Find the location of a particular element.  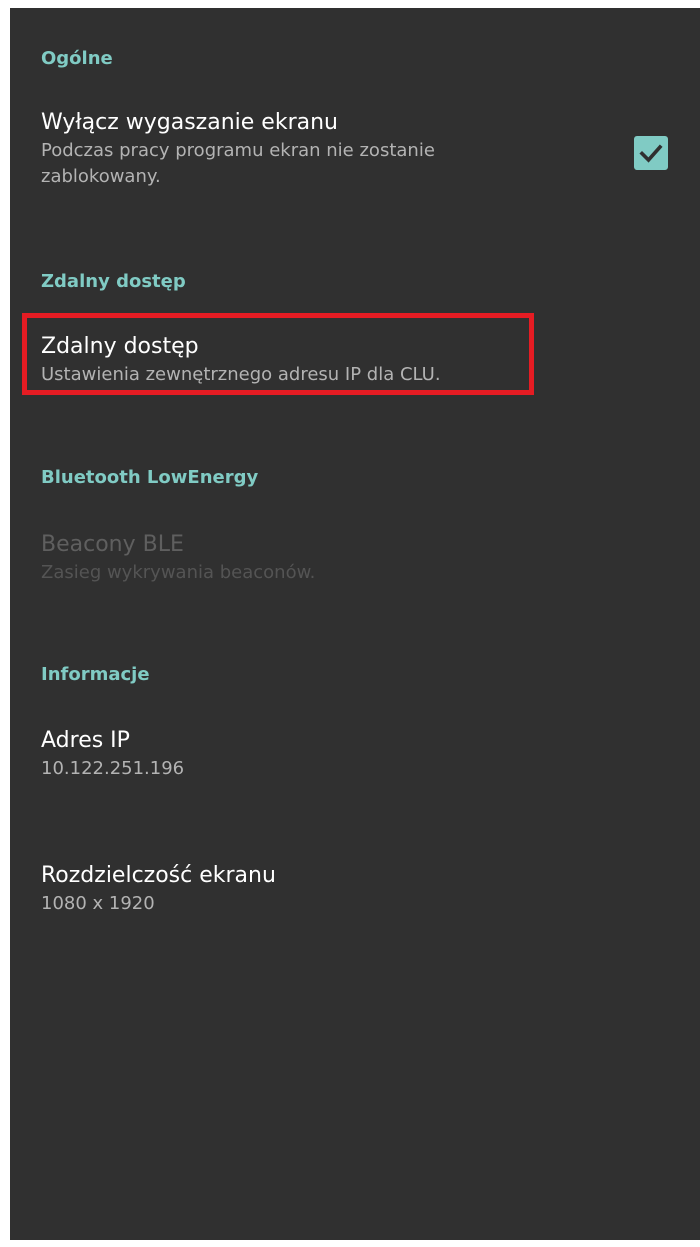

highlight-box is located at coordinates (278, 354).